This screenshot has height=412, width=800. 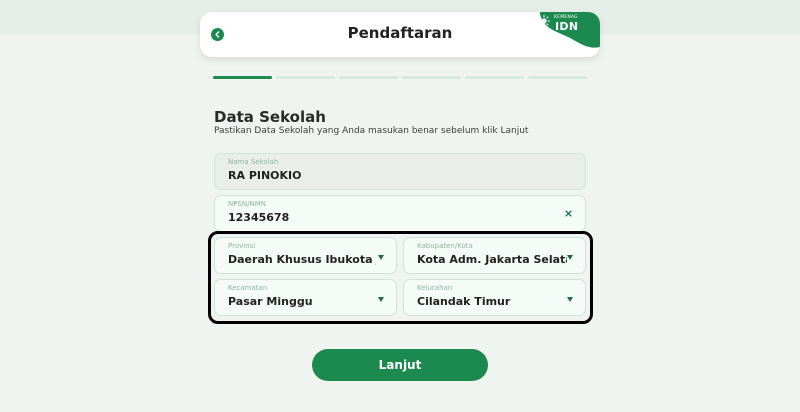 I want to click on brand-logo: KEMENAG IDN, so click(x=564, y=28).